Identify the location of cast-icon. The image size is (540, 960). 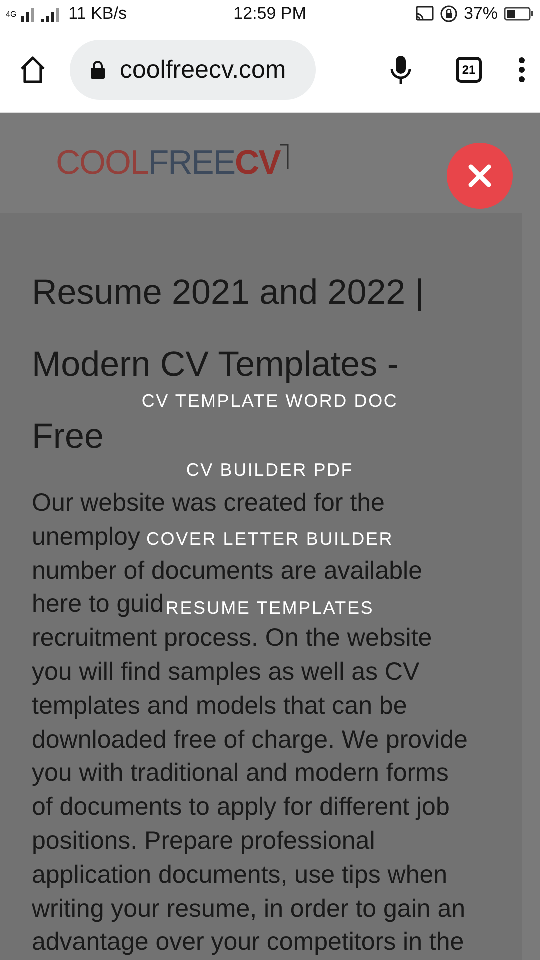
(425, 14).